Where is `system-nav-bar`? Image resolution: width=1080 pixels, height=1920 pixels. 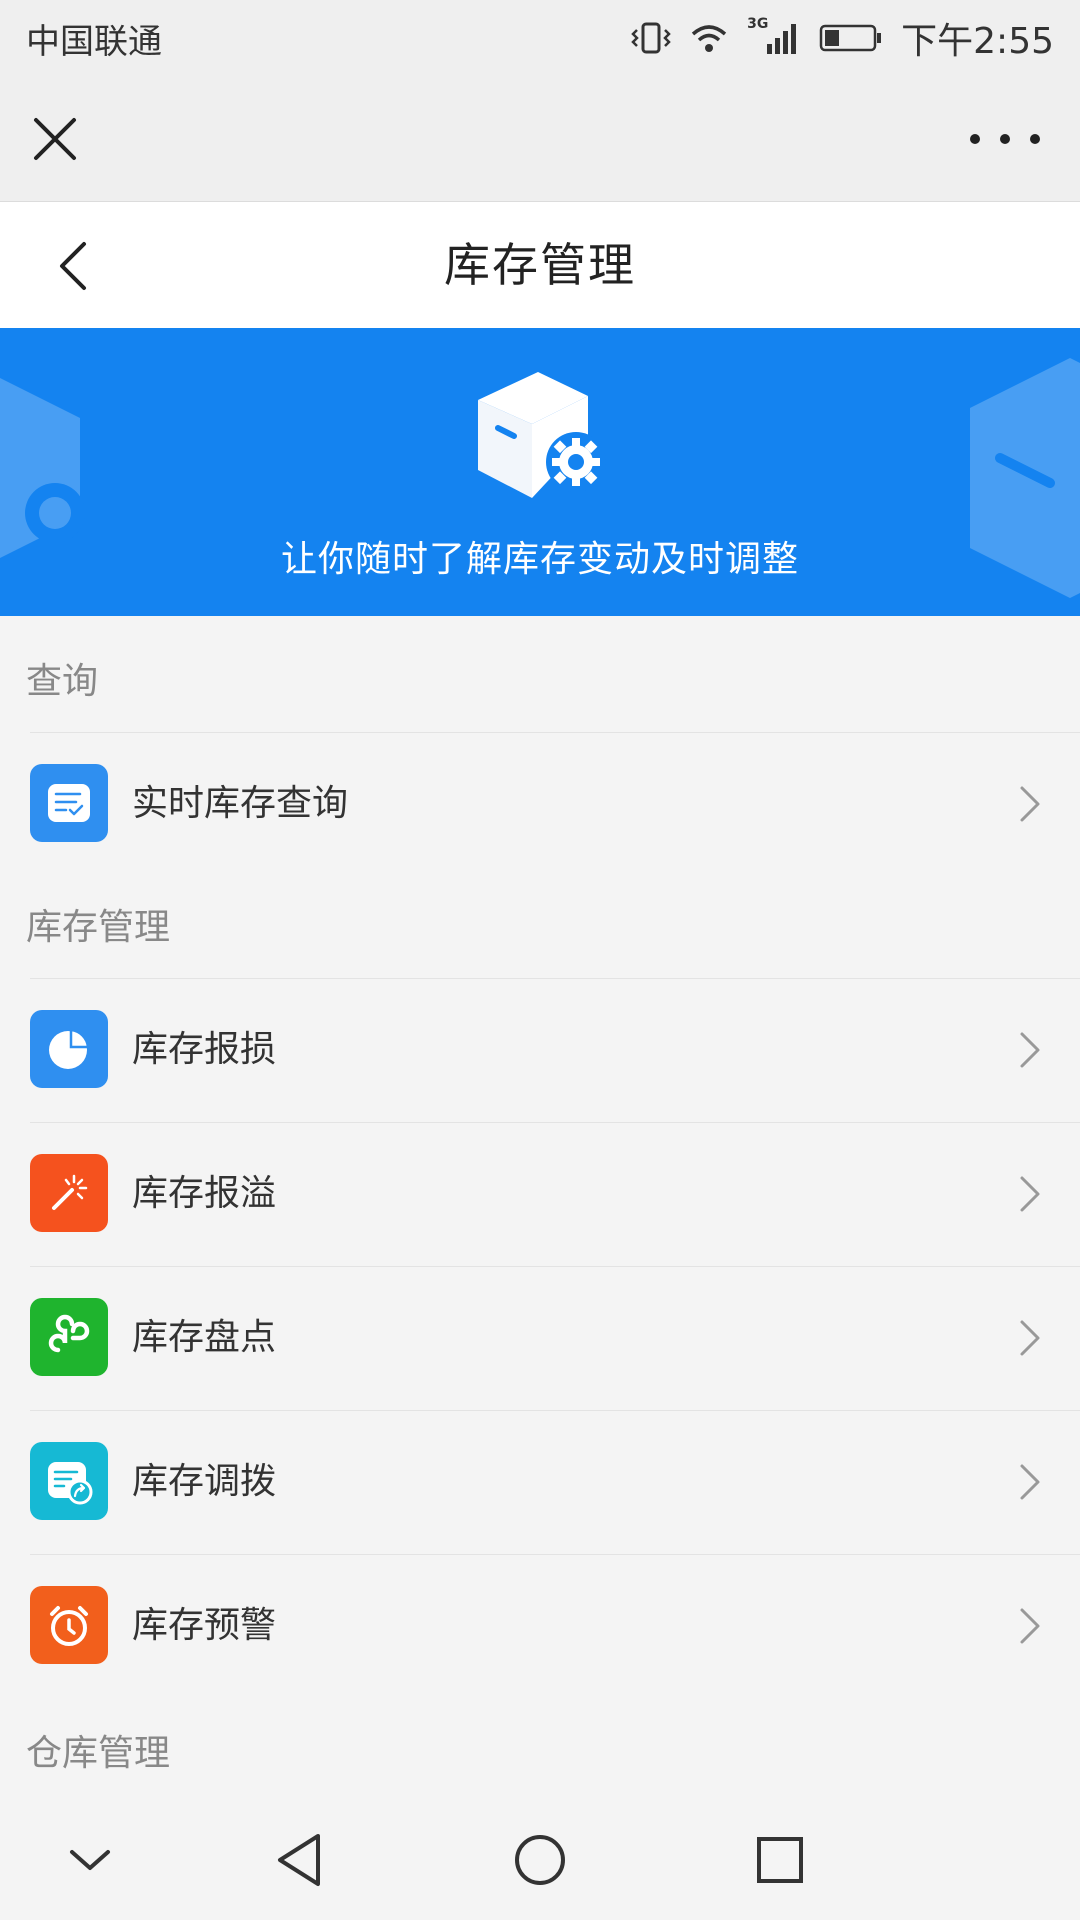 system-nav-bar is located at coordinates (540, 1860).